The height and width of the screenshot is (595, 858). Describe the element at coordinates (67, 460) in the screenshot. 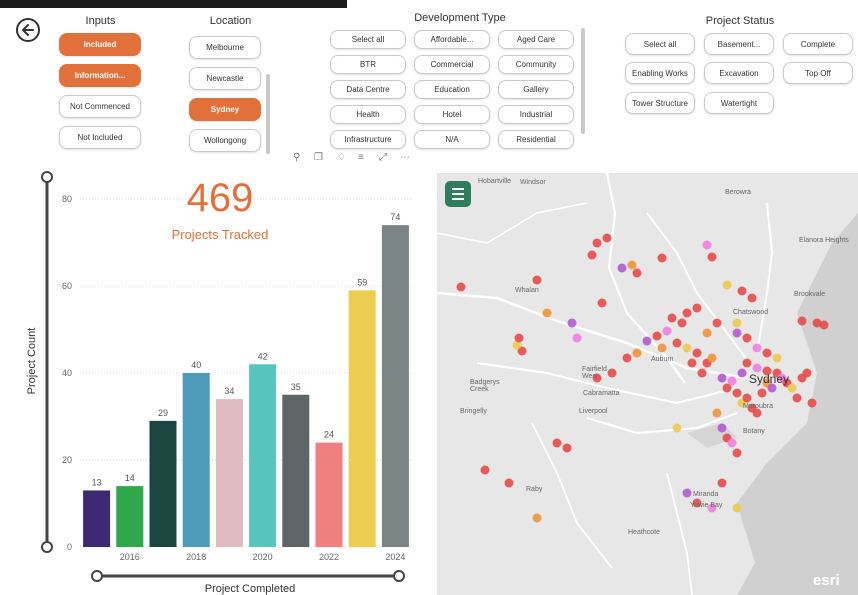

I see `y-tick-label: 20` at that location.